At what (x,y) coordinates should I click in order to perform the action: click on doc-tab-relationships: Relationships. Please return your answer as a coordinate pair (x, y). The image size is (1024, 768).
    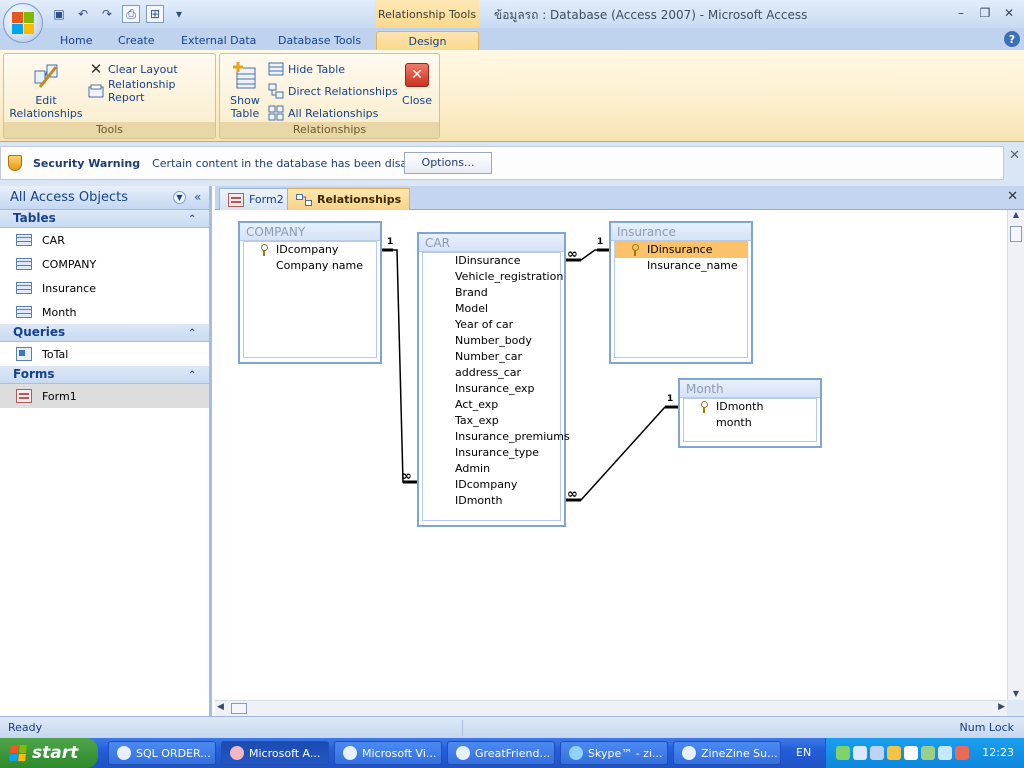
    Looking at the image, I should click on (349, 199).